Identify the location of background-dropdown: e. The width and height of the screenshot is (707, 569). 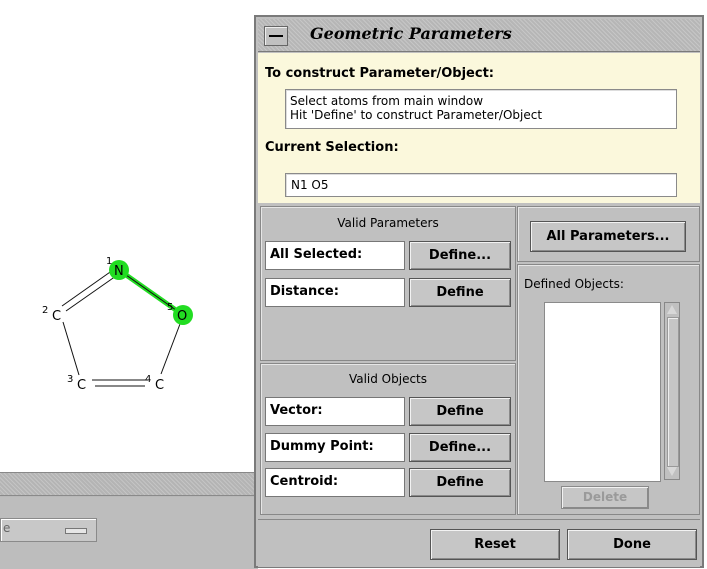
(48, 530).